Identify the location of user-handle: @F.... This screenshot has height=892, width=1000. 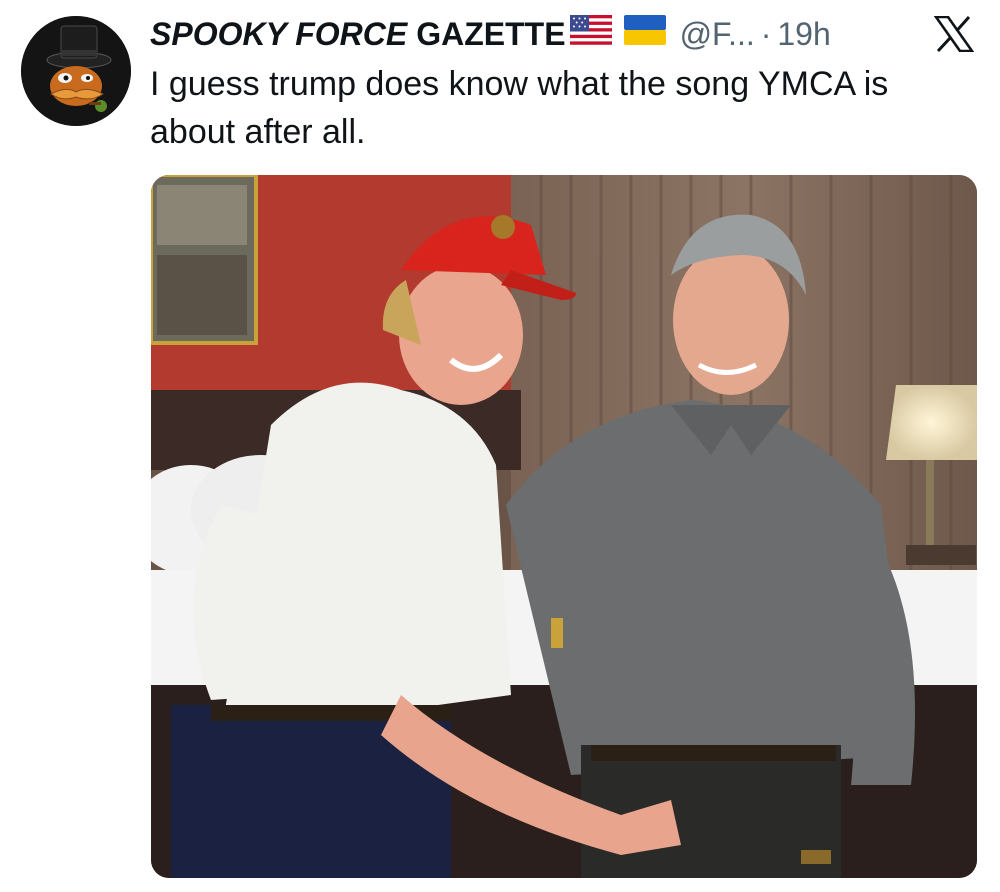
(717, 34).